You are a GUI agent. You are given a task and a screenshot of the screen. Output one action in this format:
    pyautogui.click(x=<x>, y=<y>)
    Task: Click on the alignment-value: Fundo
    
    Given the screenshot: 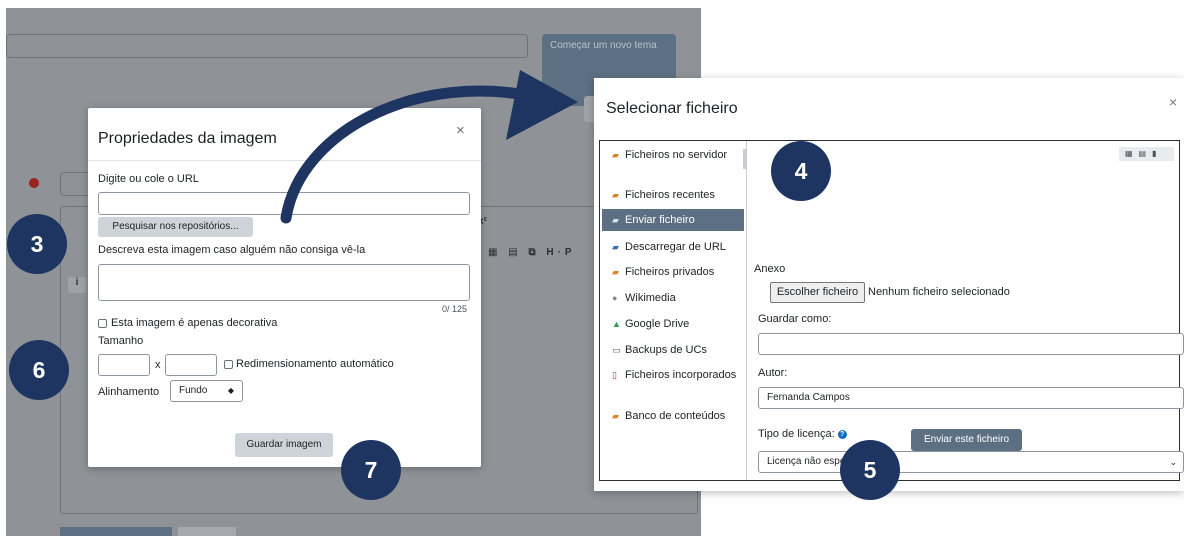 What is the action you would take?
    pyautogui.click(x=193, y=390)
    